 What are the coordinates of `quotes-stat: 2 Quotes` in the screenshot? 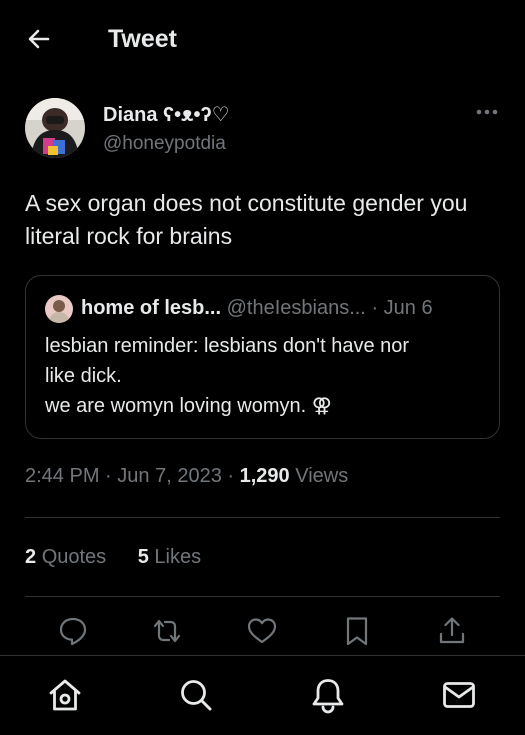 It's located at (65, 557).